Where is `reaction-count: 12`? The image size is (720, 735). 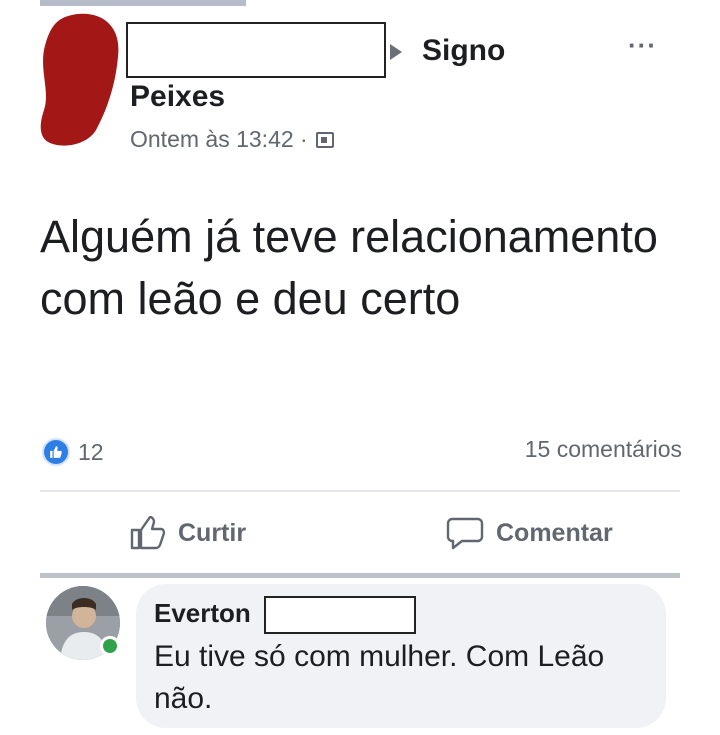
reaction-count: 12 is located at coordinates (91, 451).